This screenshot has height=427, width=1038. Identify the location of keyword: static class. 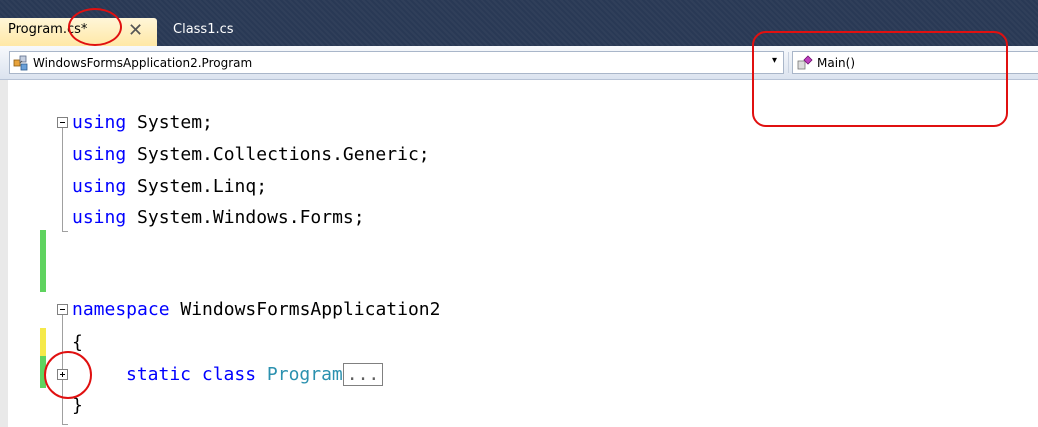
(191, 374).